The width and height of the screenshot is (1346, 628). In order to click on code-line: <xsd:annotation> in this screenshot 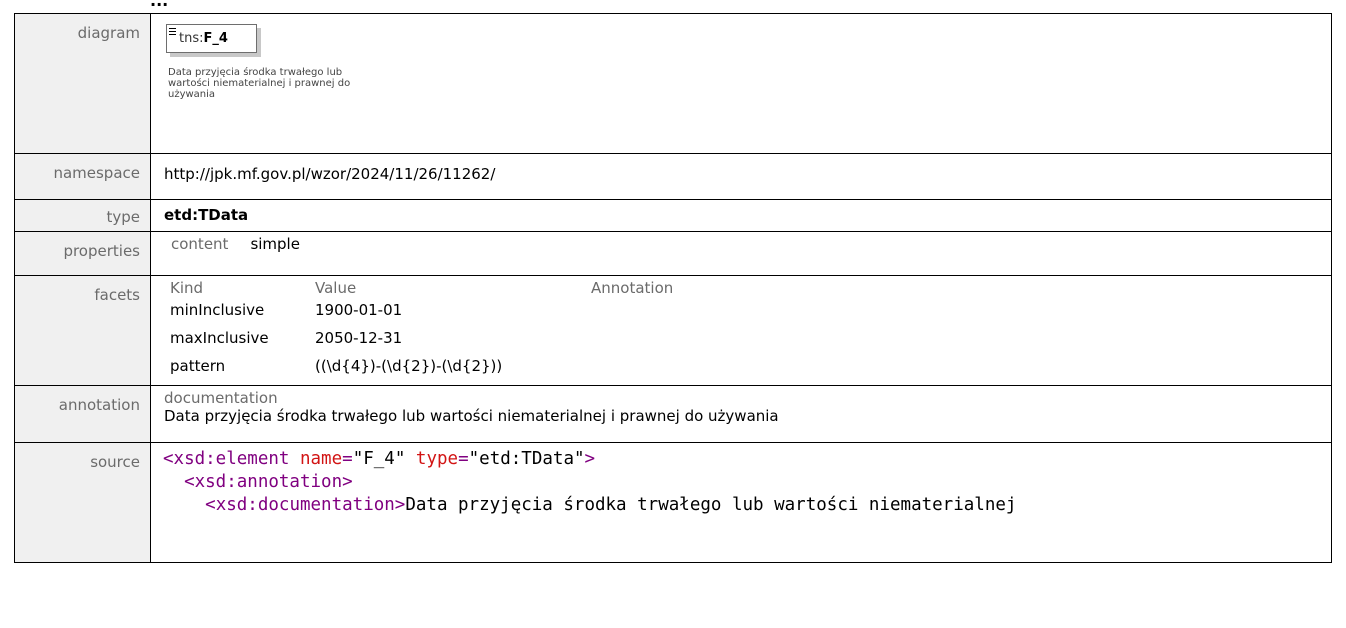, I will do `click(747, 482)`.